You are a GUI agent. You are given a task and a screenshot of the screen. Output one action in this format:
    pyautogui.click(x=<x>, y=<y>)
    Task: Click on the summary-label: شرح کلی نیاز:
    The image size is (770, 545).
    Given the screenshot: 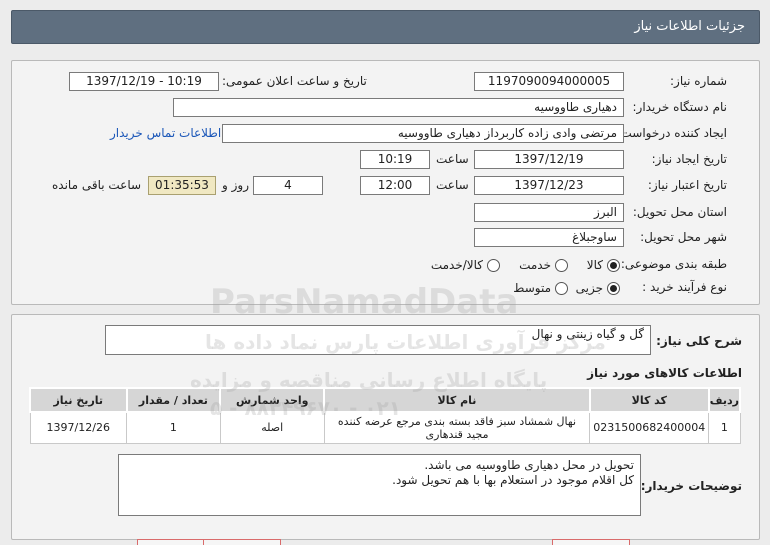 What is the action you would take?
    pyautogui.click(x=699, y=341)
    